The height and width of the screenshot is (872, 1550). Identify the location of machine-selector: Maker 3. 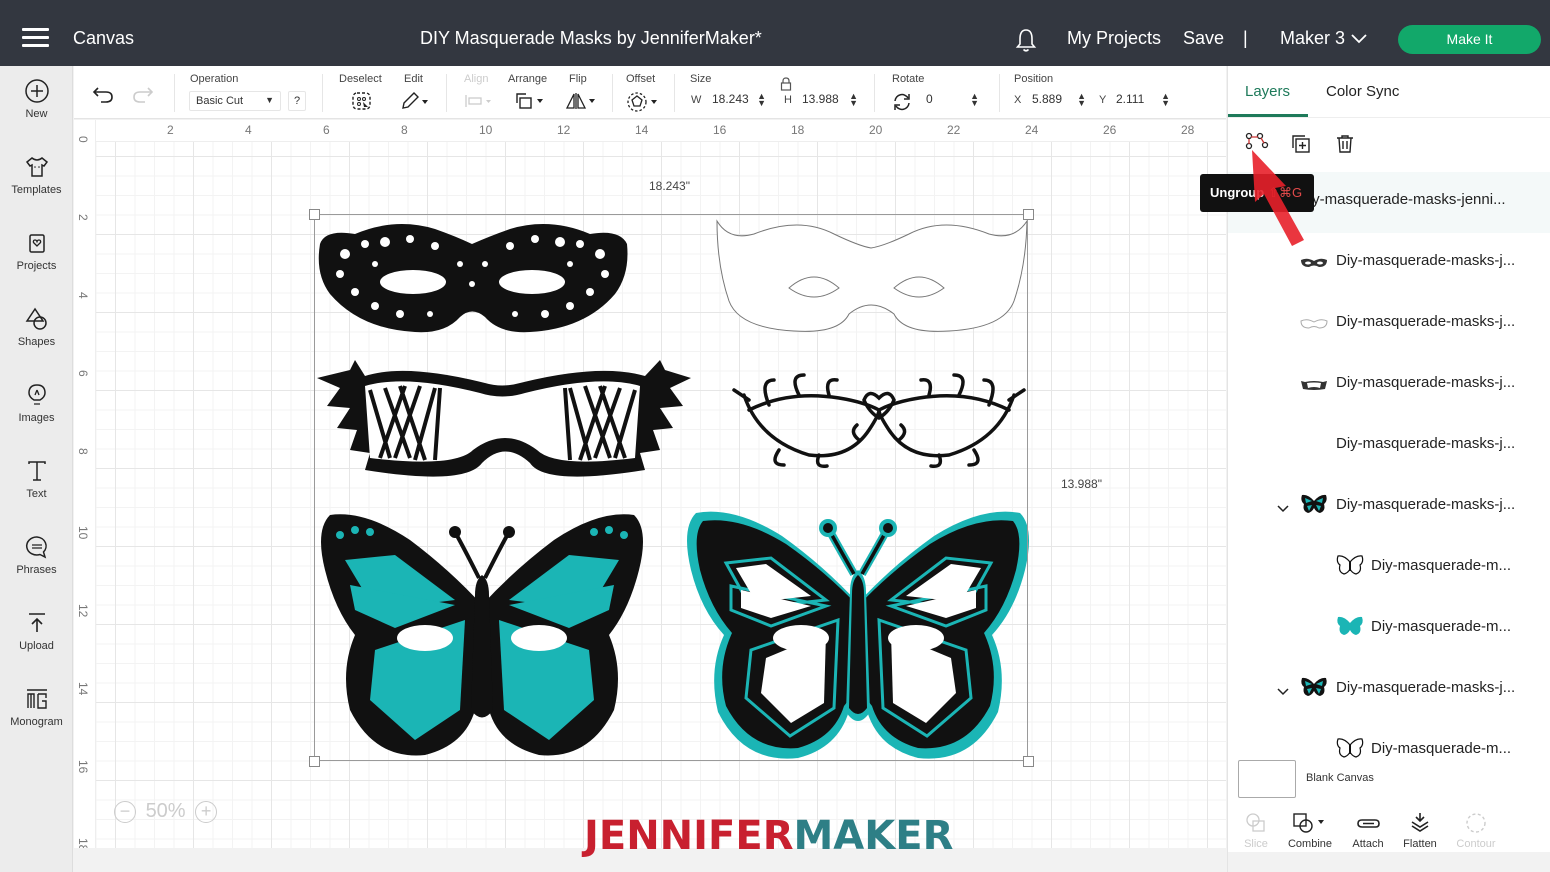
(1323, 38).